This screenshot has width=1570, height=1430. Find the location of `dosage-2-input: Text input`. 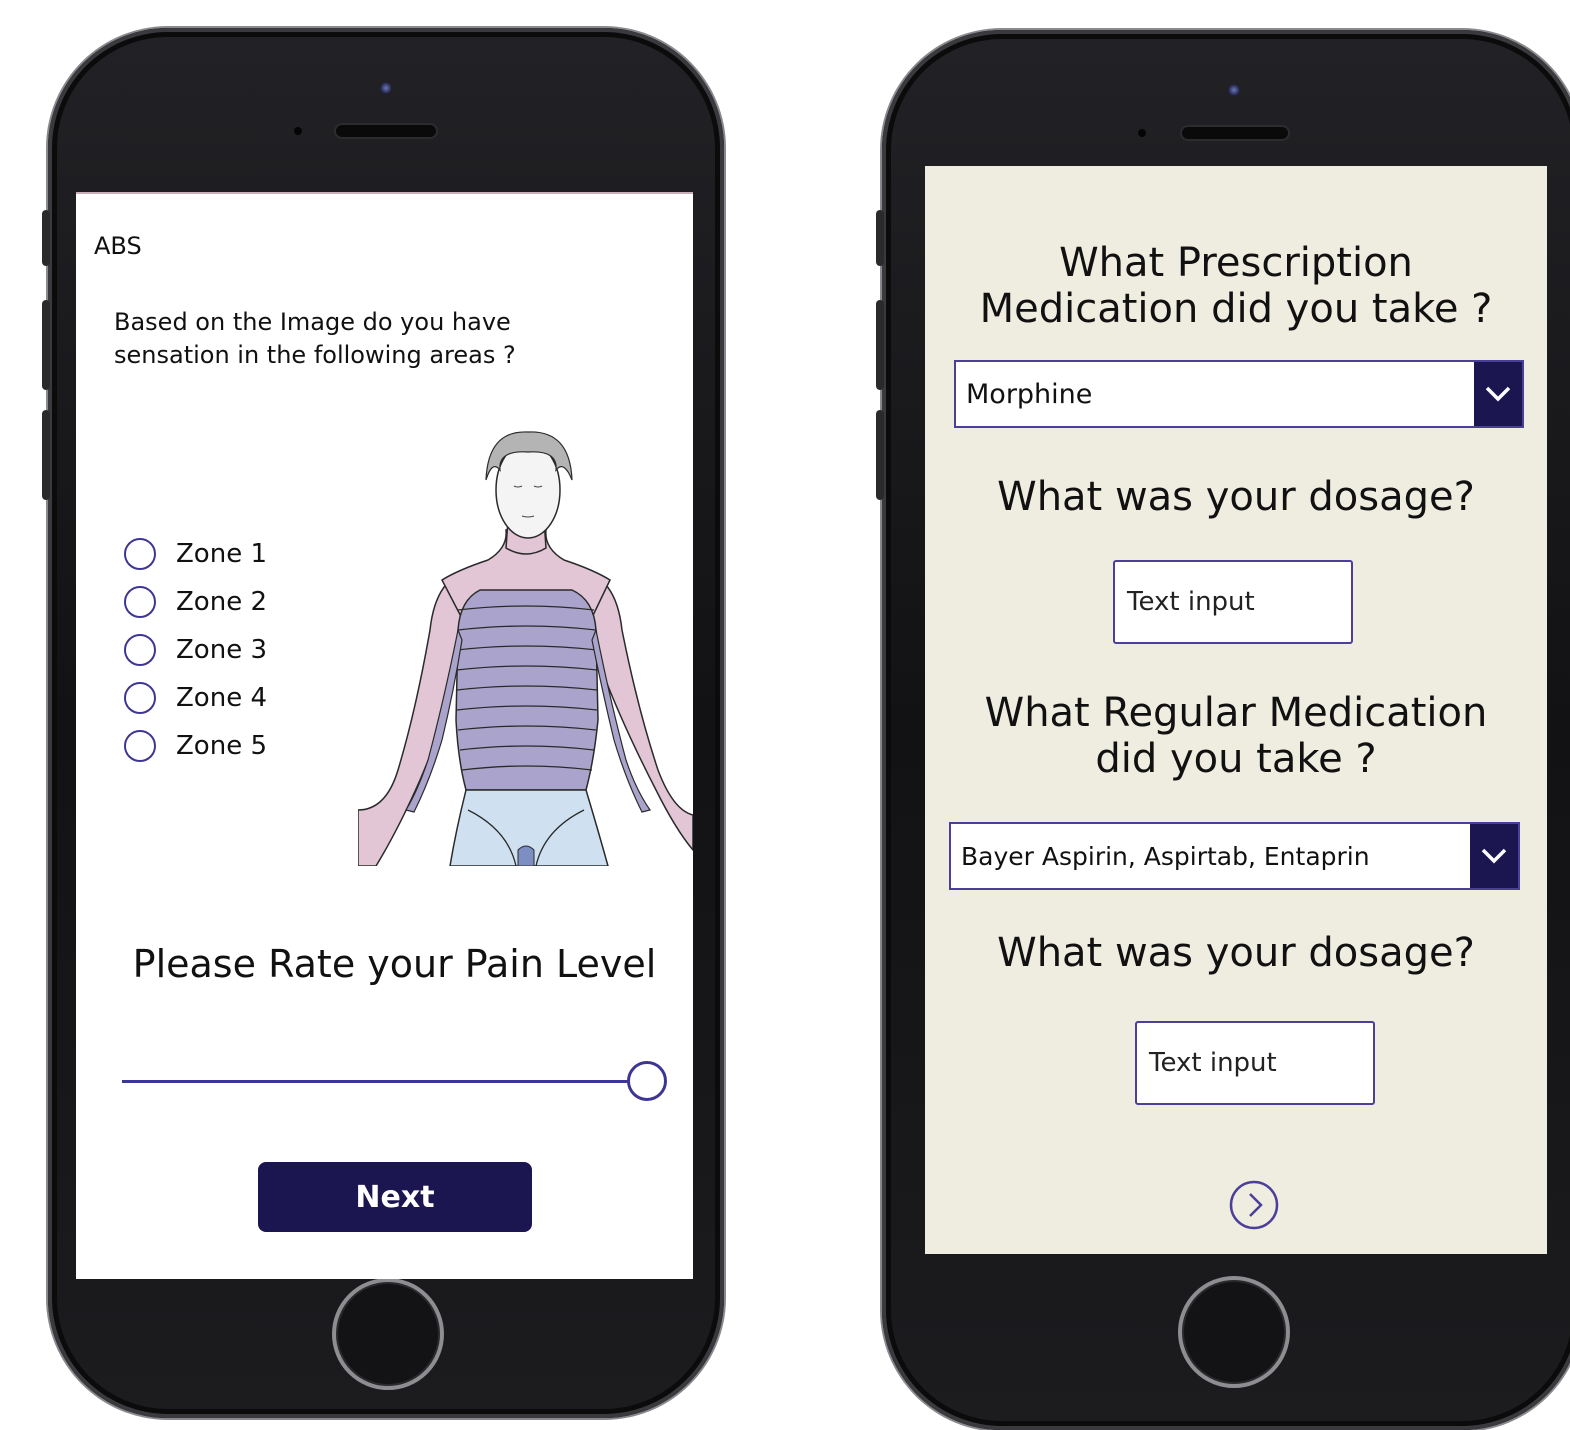

dosage-2-input: Text input is located at coordinates (1255, 1063).